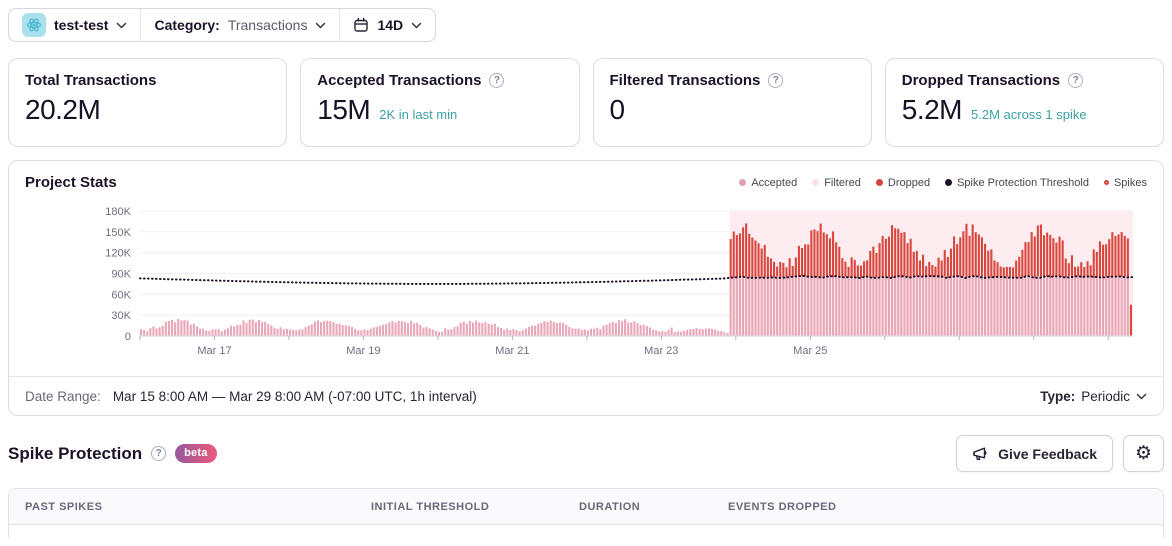 The image size is (1172, 546). I want to click on svg-text: Mar 21, so click(512, 351).